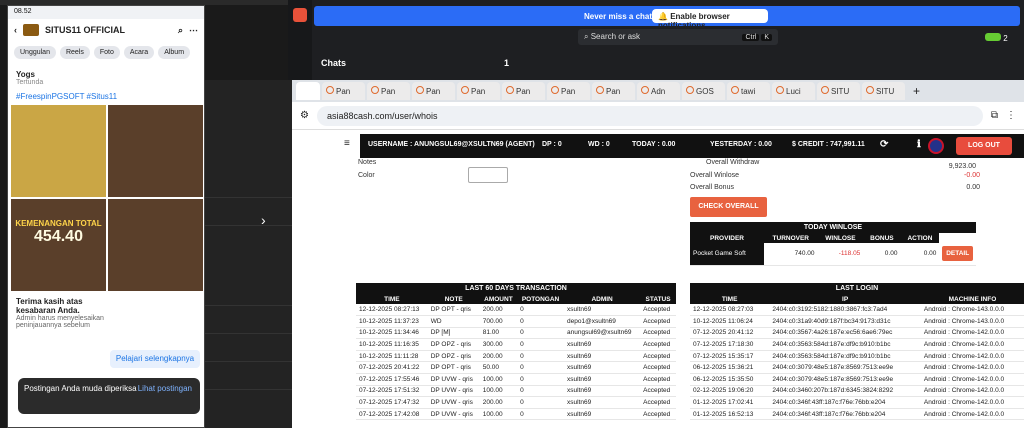  What do you see at coordinates (884, 144) in the screenshot?
I see `refresh-icon: ⟳` at bounding box center [884, 144].